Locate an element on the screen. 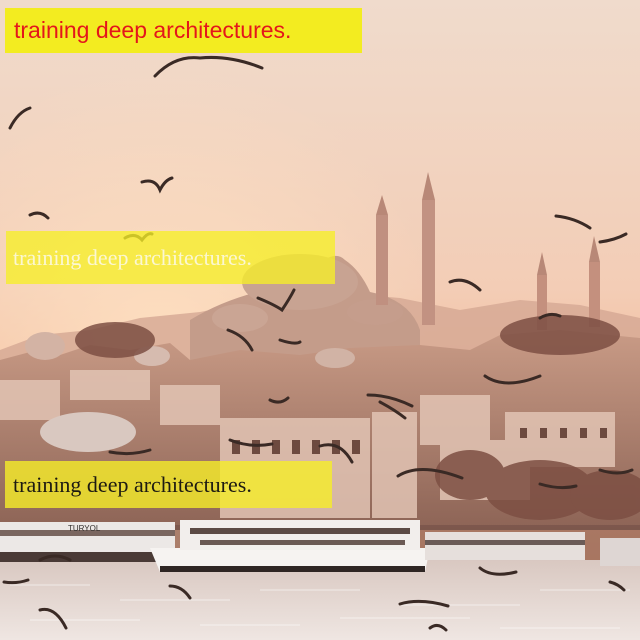 The image size is (640, 640). ferry-name: TURYOL is located at coordinates (84, 528).